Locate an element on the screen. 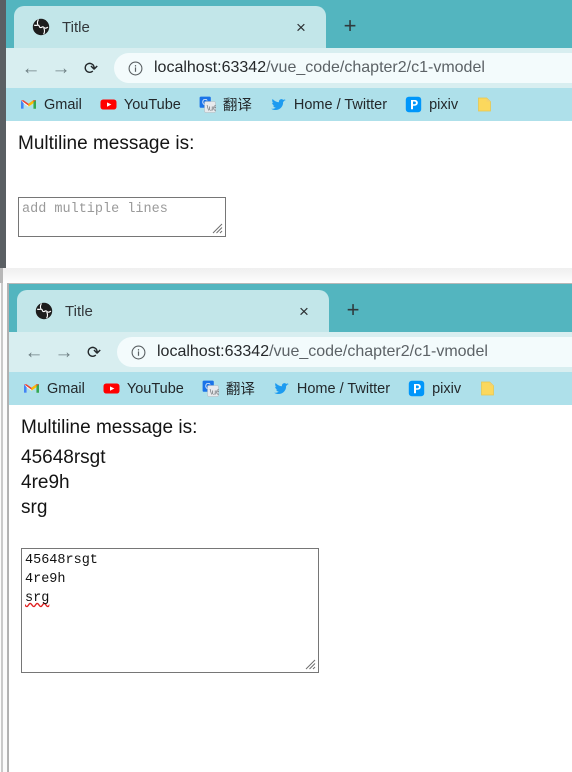 This screenshot has width=572, height=772. background-window-sliver is located at coordinates (4, 527).